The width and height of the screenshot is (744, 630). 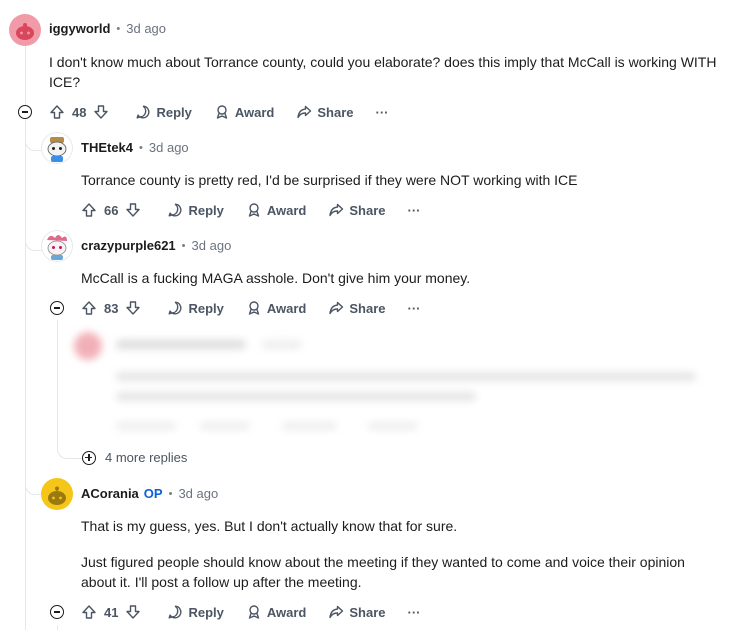 I want to click on comment-actions: 41 Reply Award Share ···, so click(x=262, y=612).